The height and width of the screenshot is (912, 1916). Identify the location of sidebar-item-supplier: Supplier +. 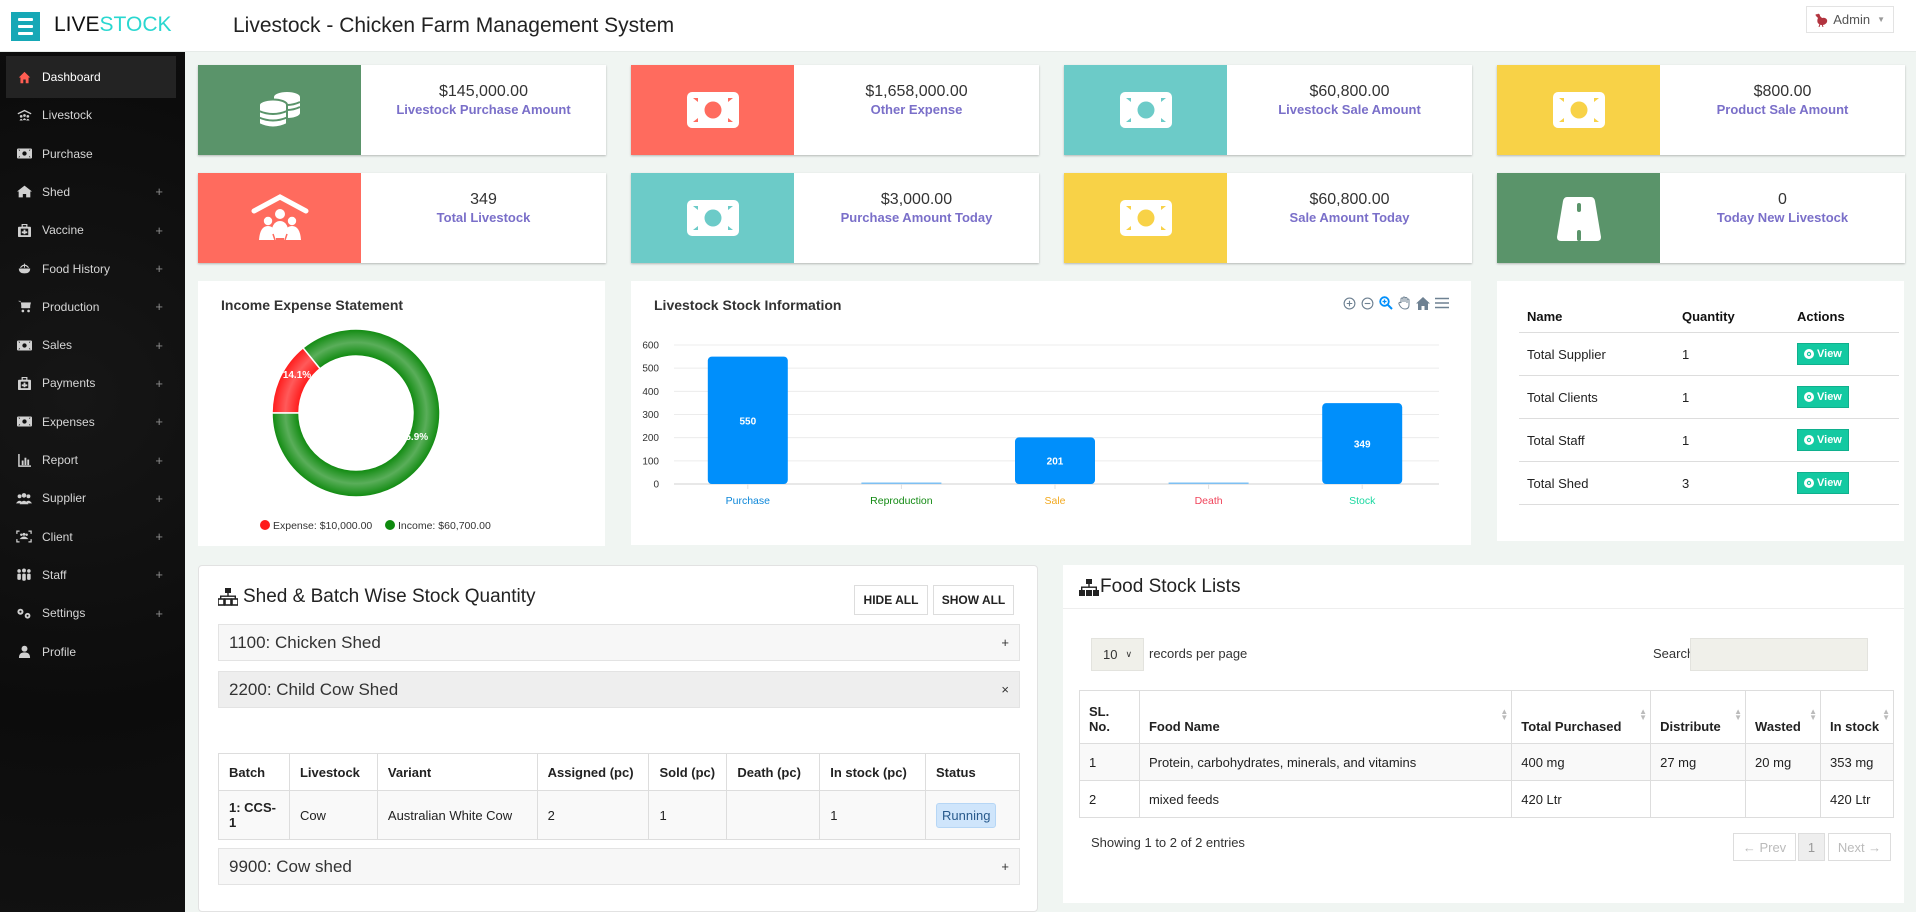
(91, 498).